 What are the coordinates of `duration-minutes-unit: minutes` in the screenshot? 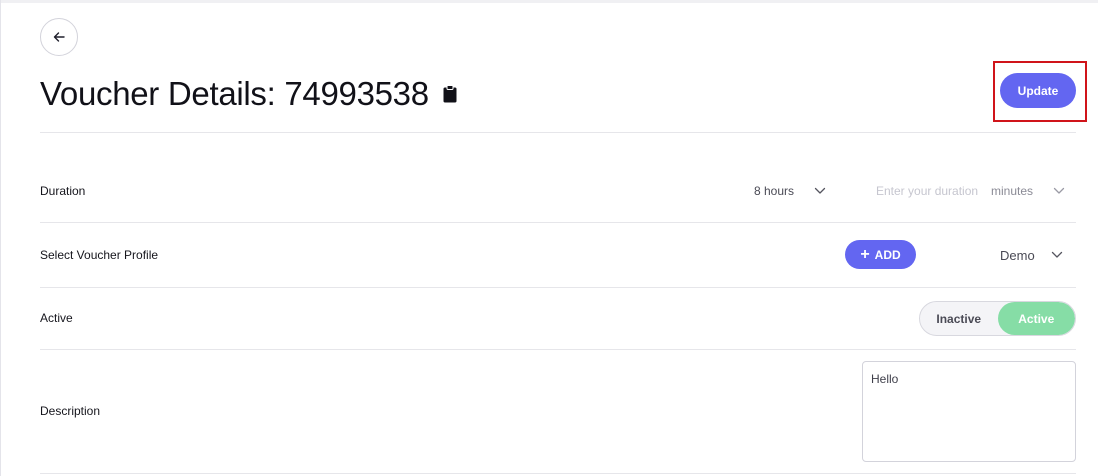 It's located at (1012, 191).